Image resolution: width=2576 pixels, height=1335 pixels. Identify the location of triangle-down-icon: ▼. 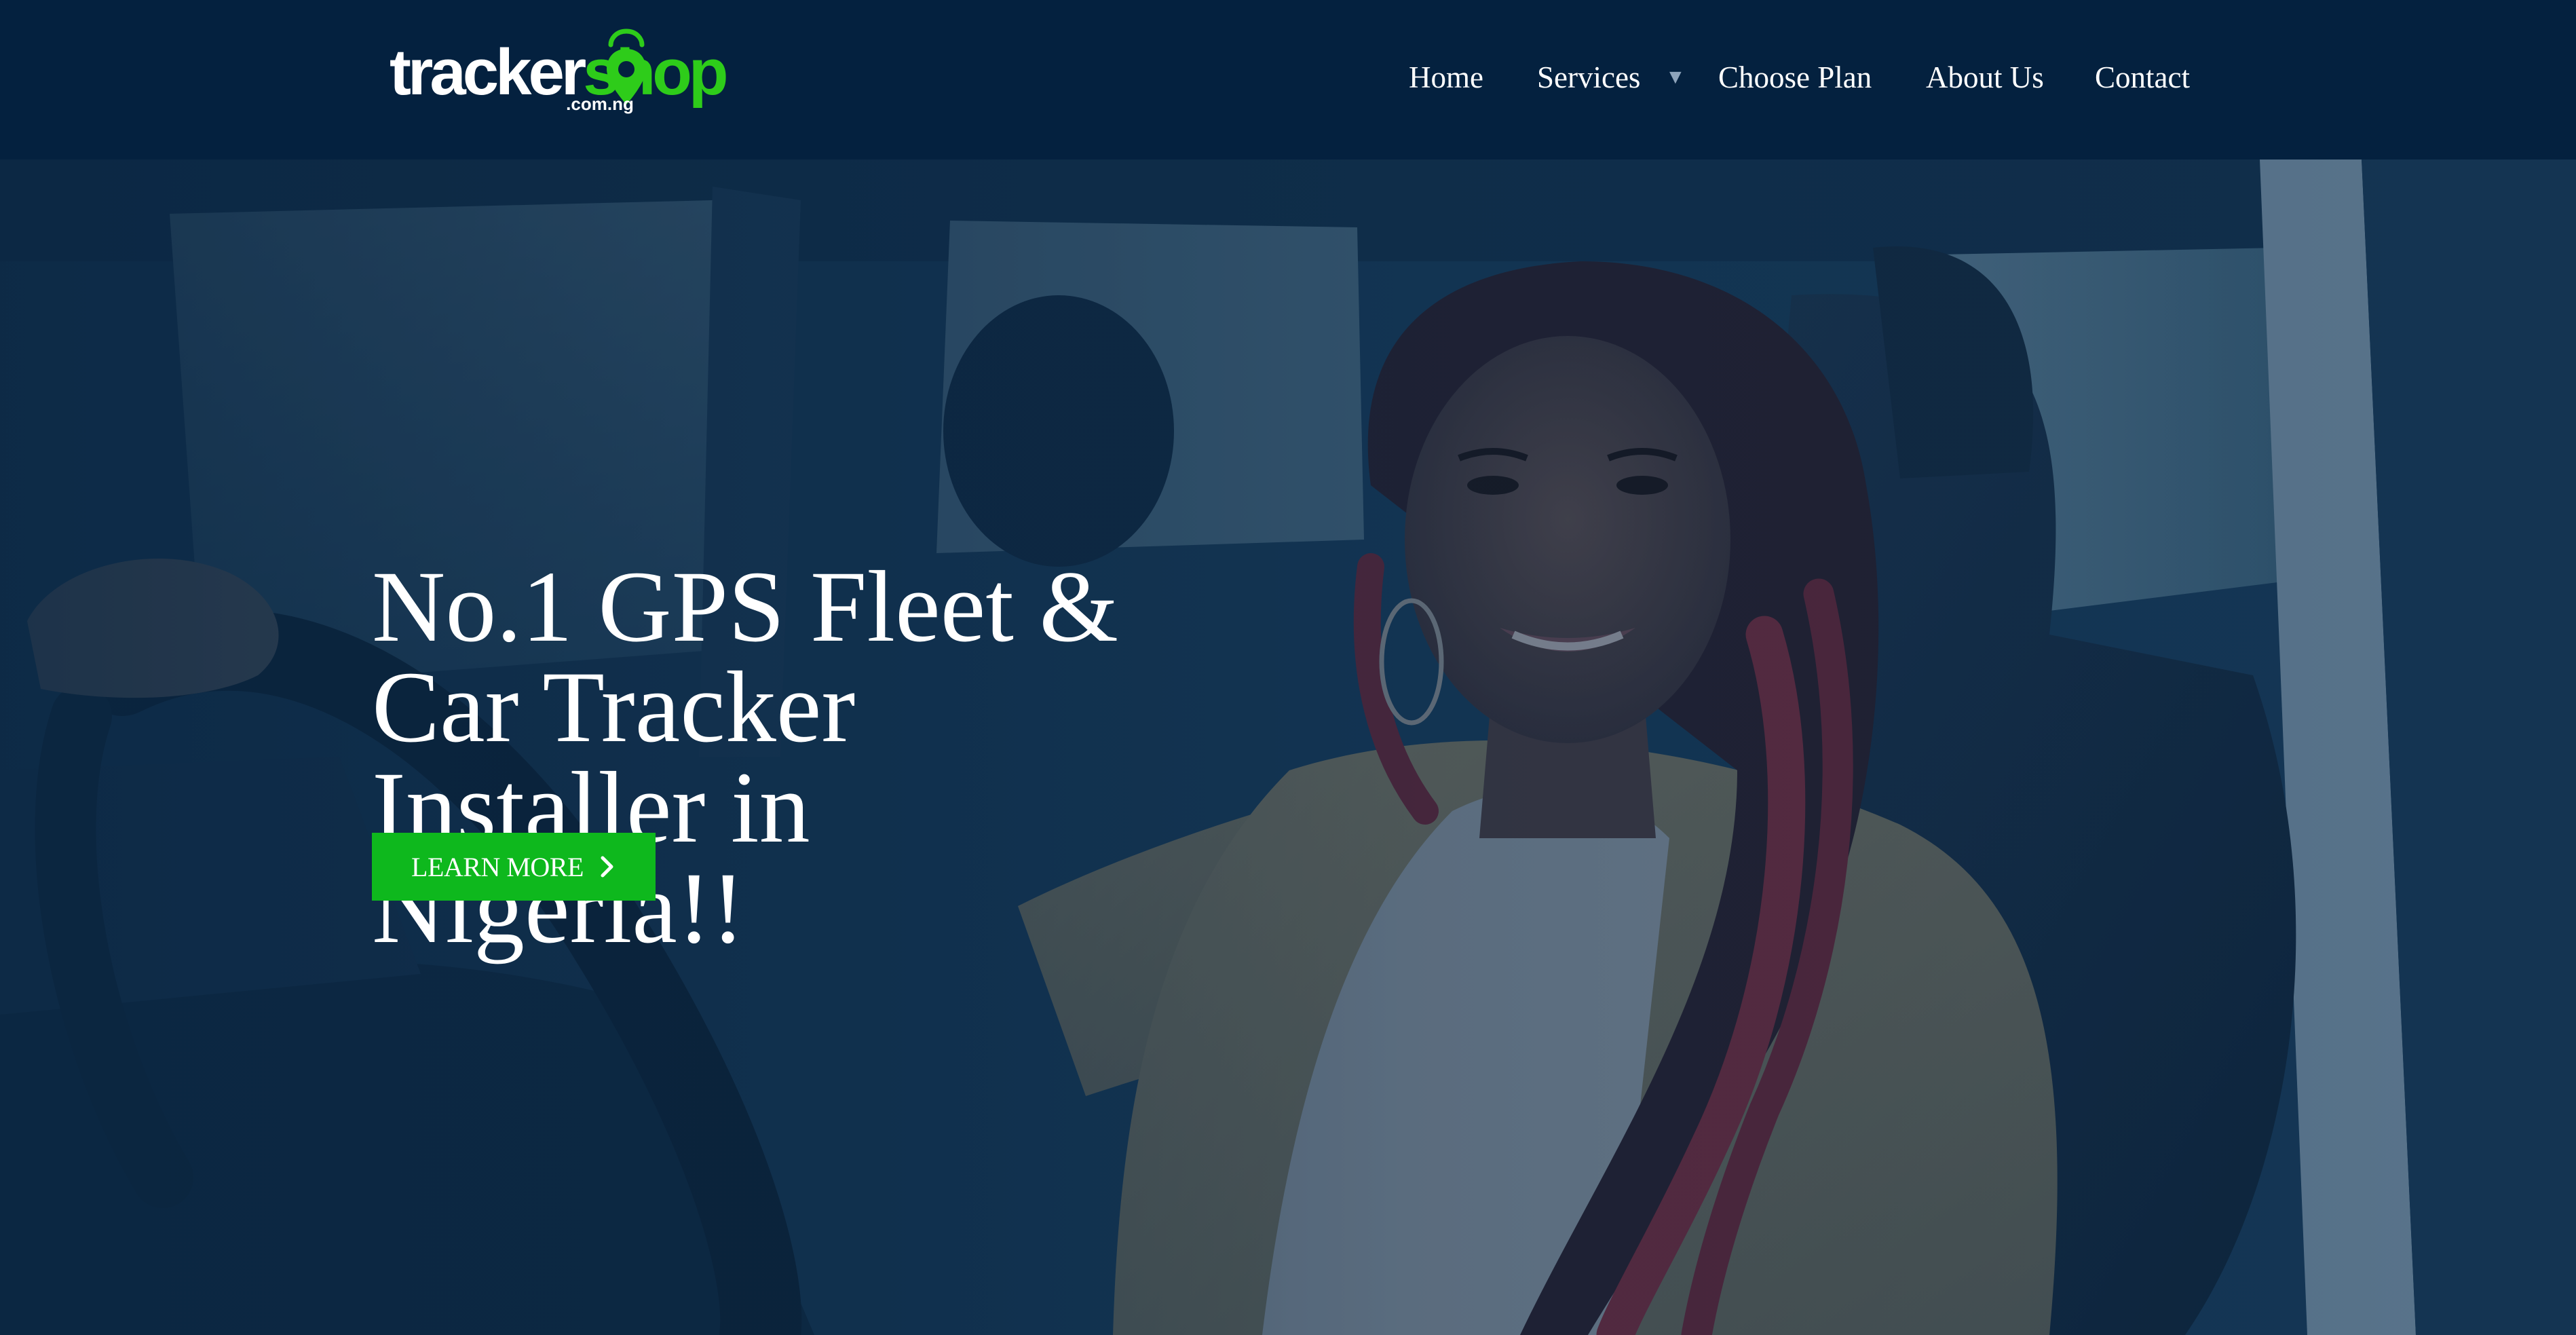
(1675, 77).